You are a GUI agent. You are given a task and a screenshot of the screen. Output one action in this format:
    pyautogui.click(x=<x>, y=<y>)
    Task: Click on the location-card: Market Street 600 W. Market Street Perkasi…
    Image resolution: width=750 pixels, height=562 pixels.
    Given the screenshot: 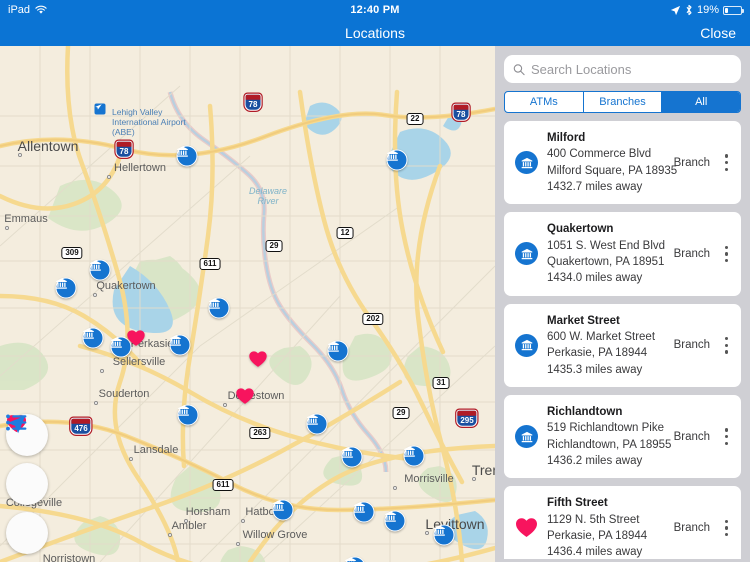 What is the action you would take?
    pyautogui.click(x=622, y=345)
    